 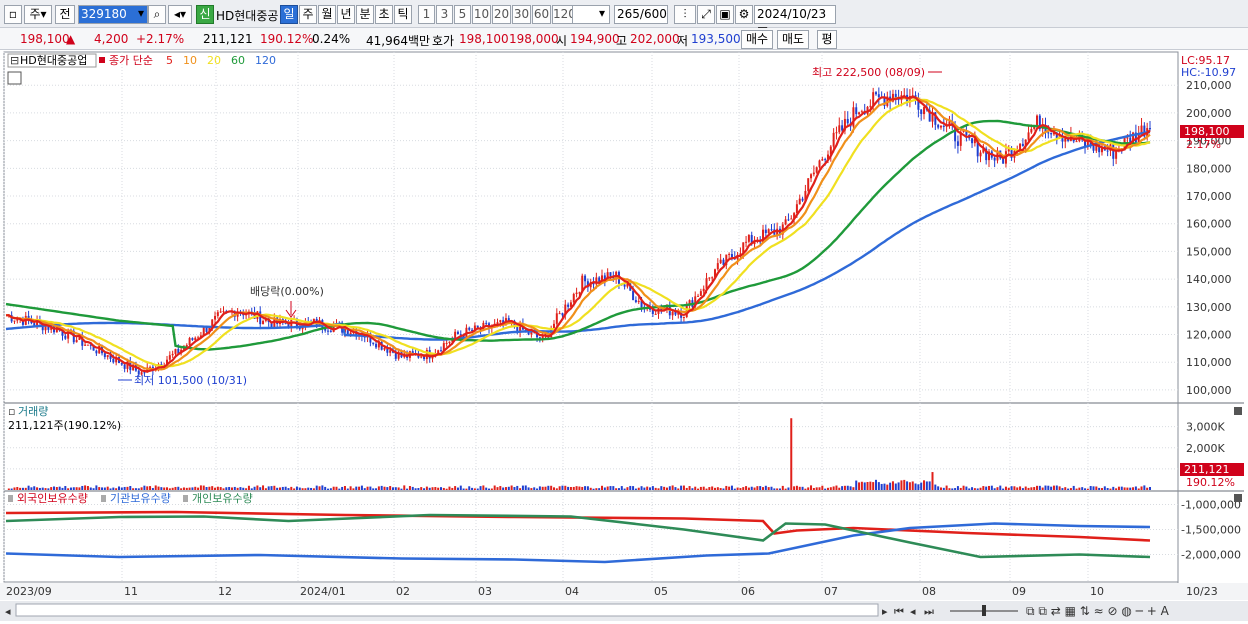 I want to click on sell-button: 매도, so click(x=793, y=39).